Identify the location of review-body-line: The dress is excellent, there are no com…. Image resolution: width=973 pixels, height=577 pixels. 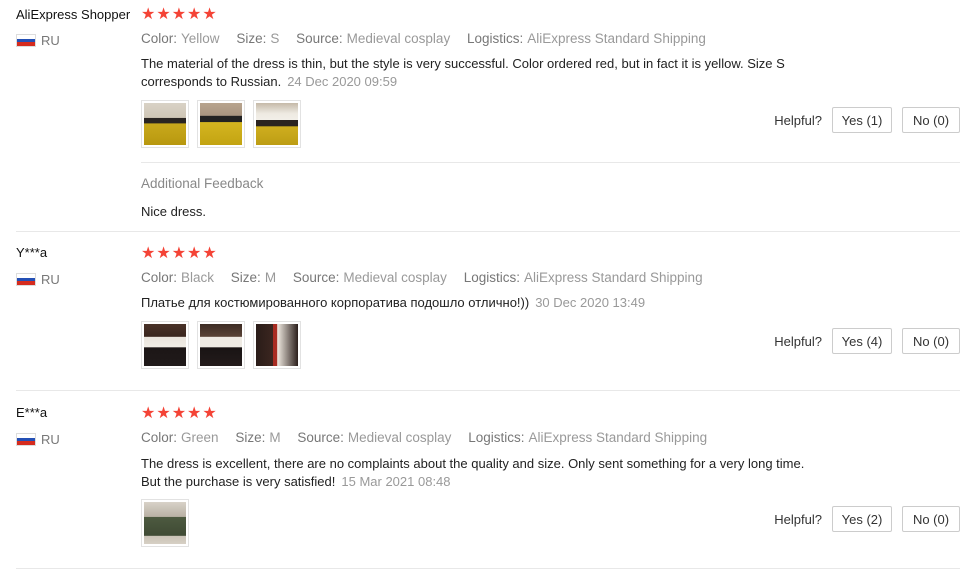
(473, 463).